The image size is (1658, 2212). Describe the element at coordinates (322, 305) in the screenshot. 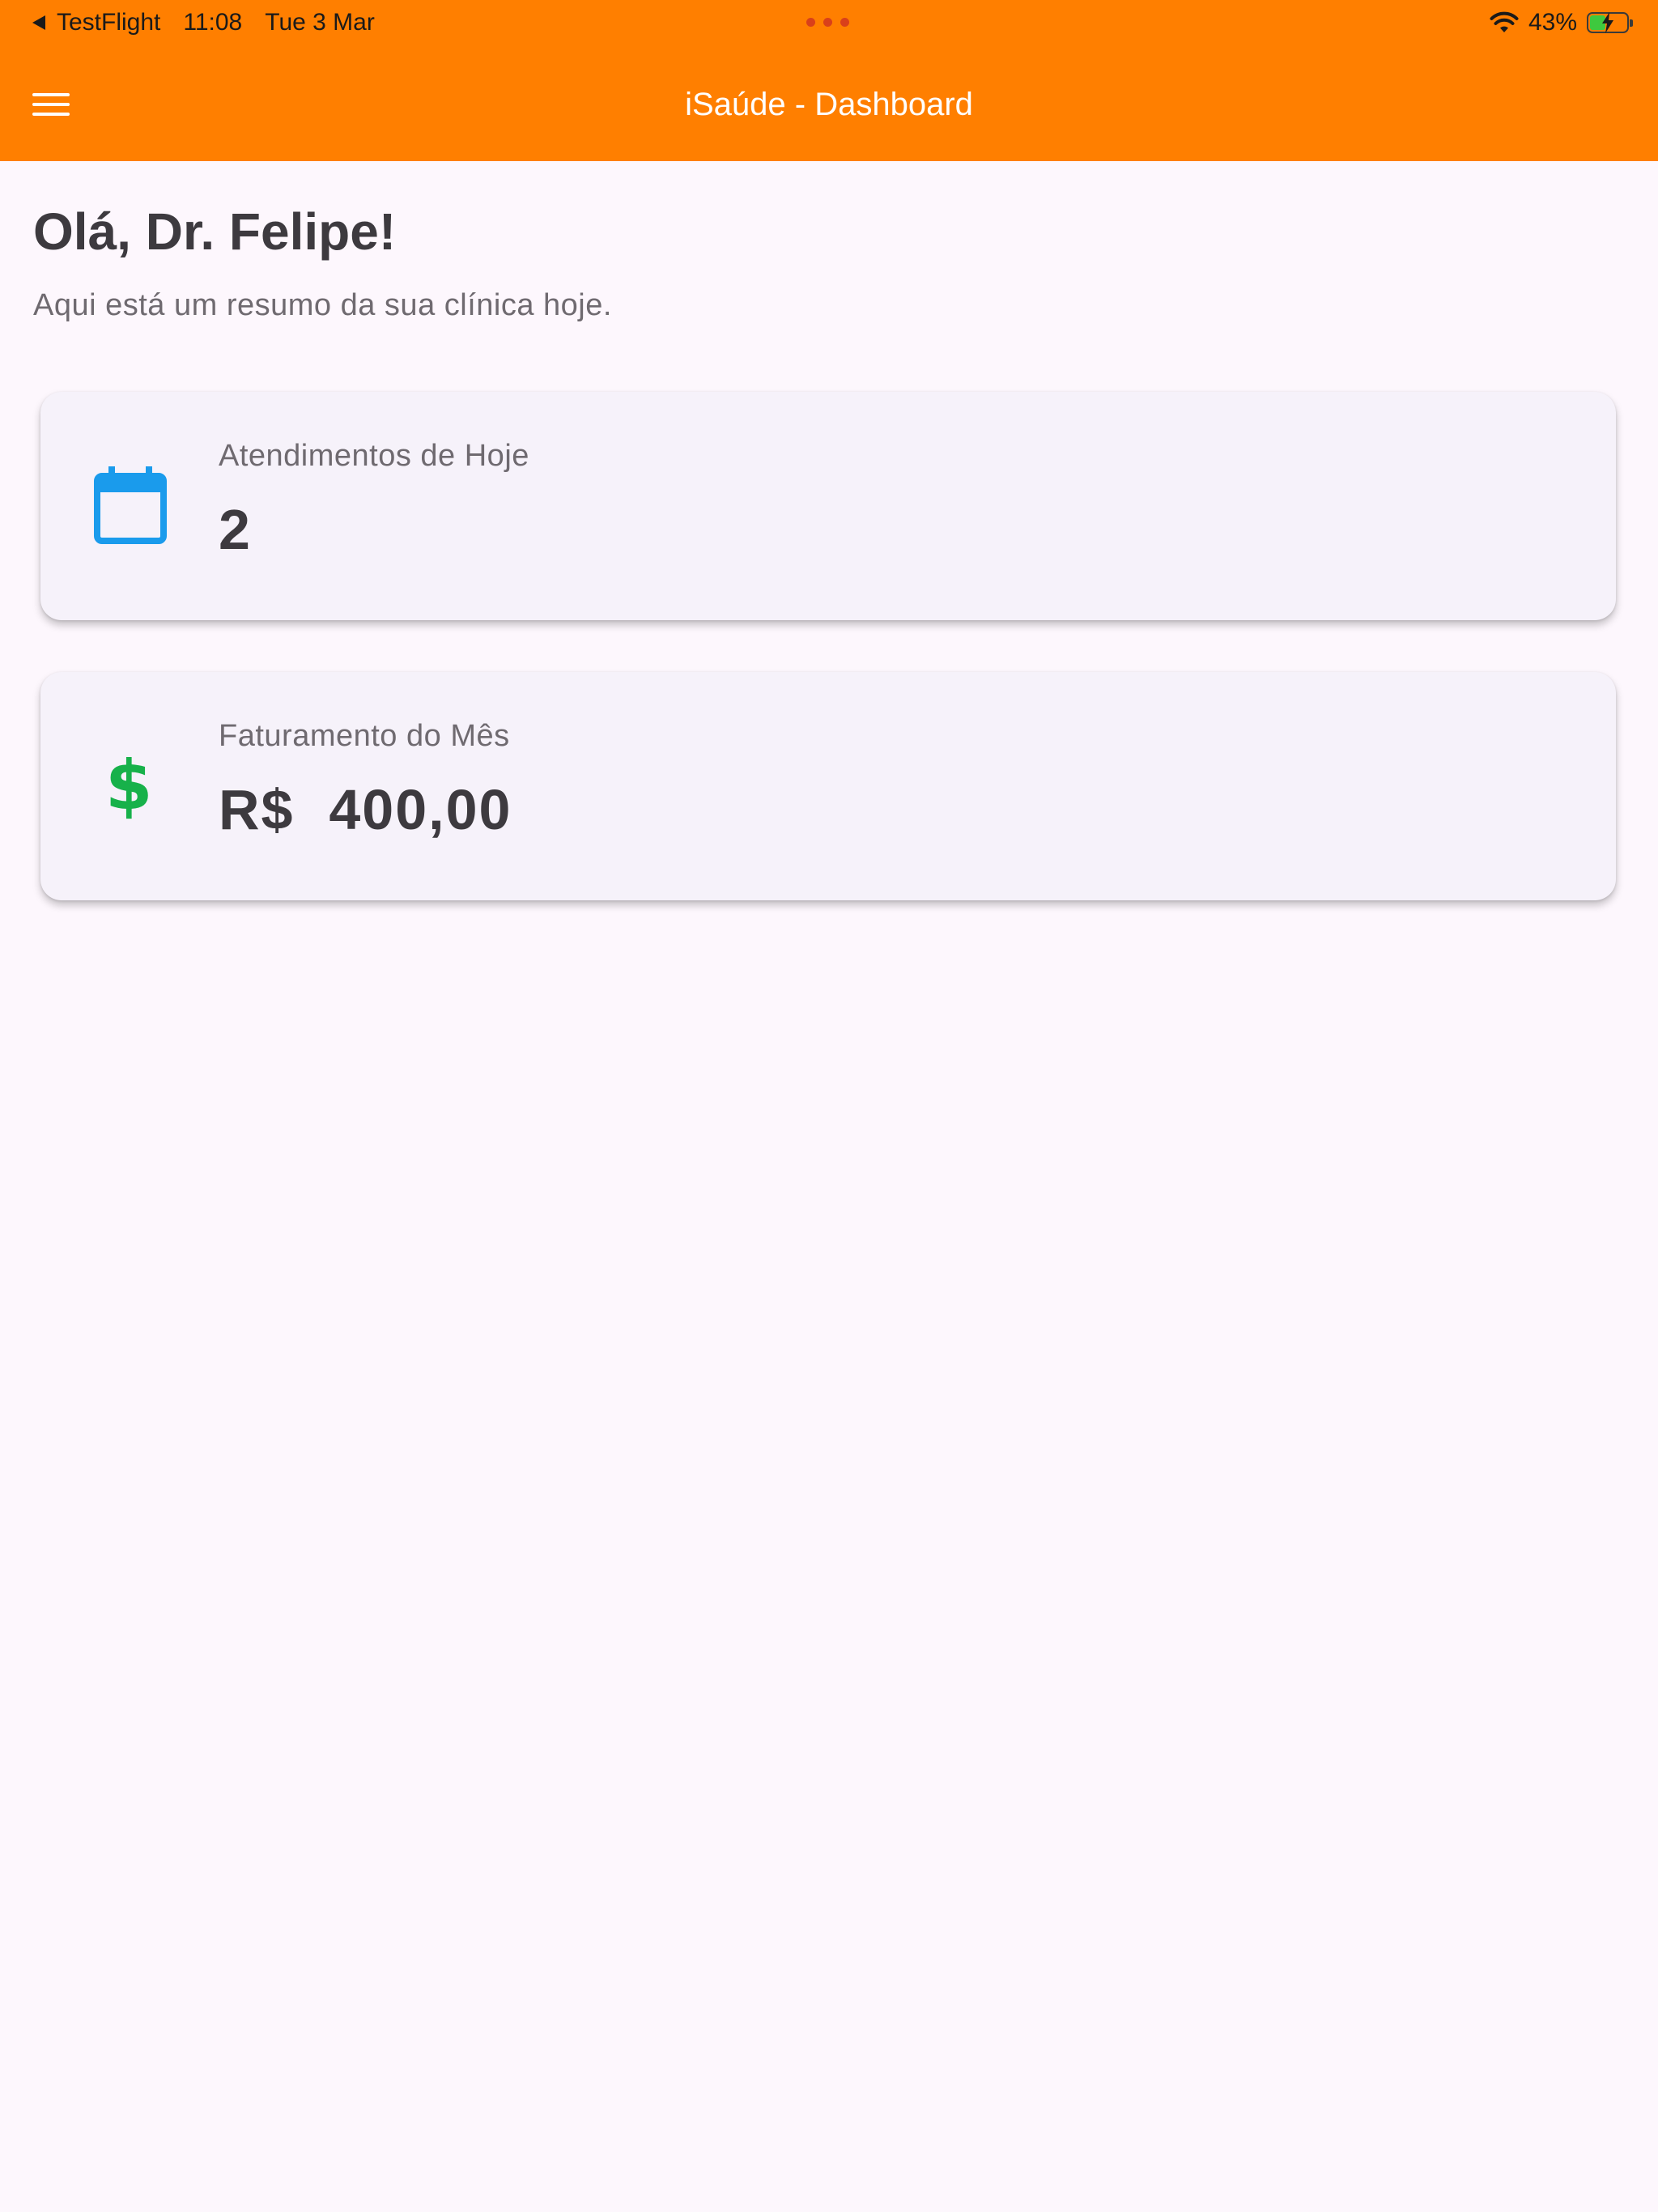

I see `greeting-subtitle: Aqui está um resumo da sua clínica hoje.` at that location.